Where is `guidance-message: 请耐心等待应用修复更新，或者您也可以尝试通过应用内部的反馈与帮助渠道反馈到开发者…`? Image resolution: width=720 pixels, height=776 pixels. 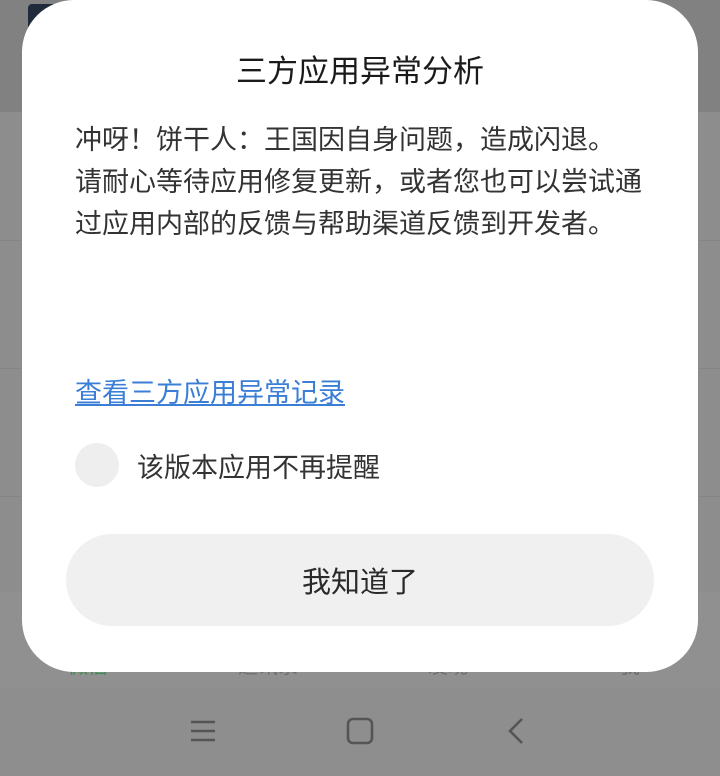 guidance-message: 请耐心等待应用修复更新，或者您也可以尝试通过应用内部的反馈与帮助渠道反馈到开发者… is located at coordinates (358, 203).